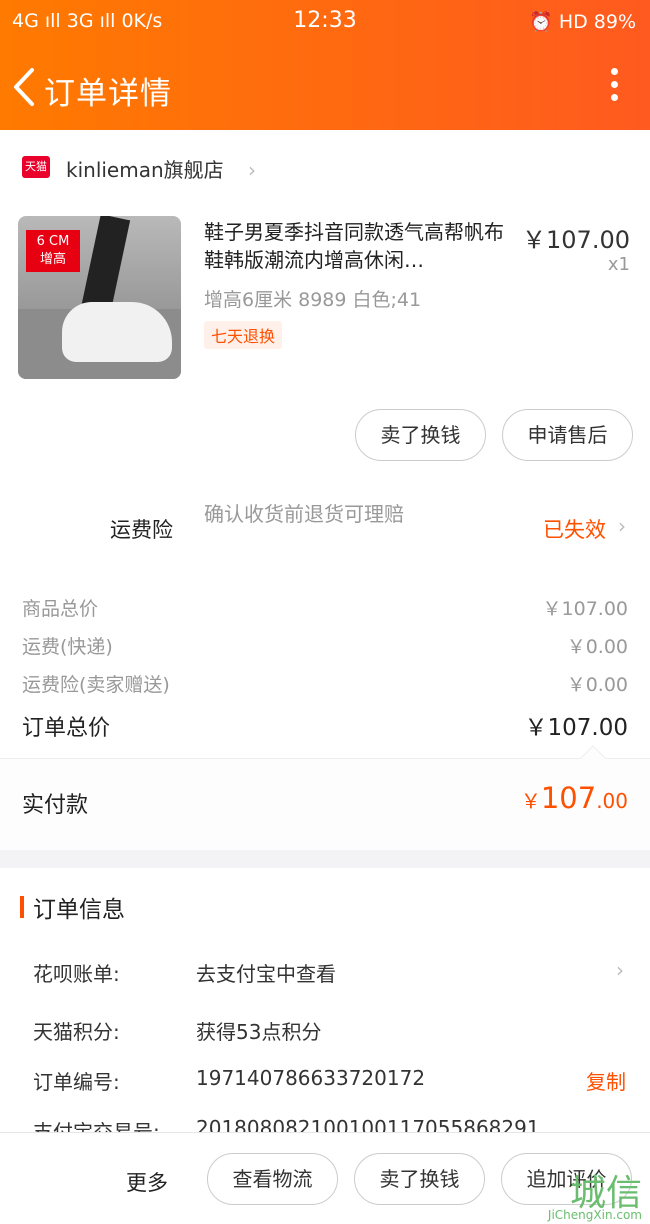  I want to click on more-options-icon, so click(614, 88).